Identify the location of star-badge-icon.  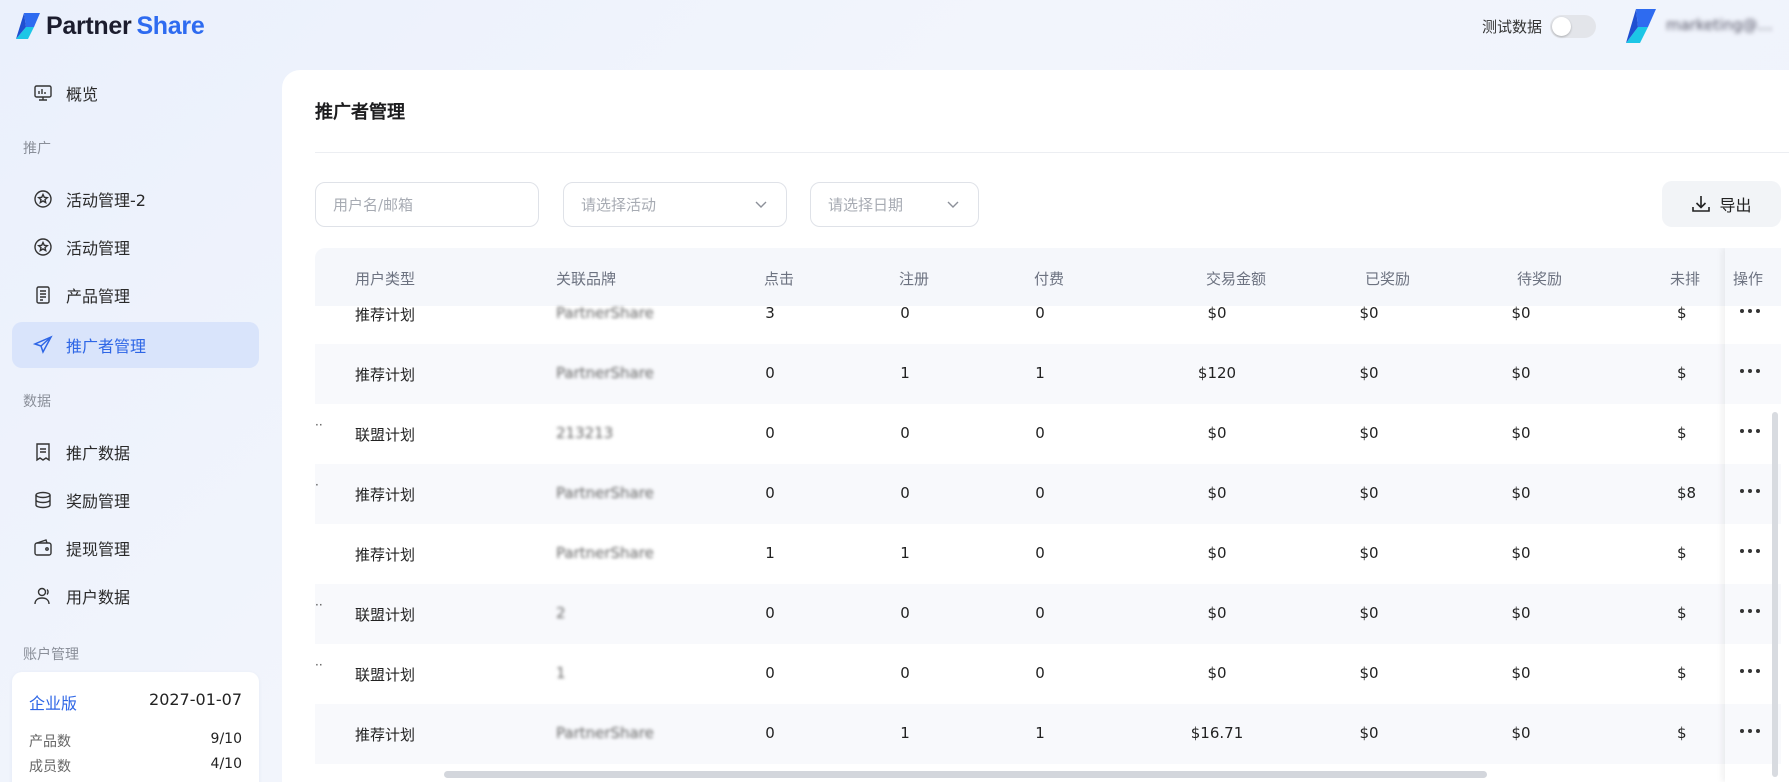
(43, 199).